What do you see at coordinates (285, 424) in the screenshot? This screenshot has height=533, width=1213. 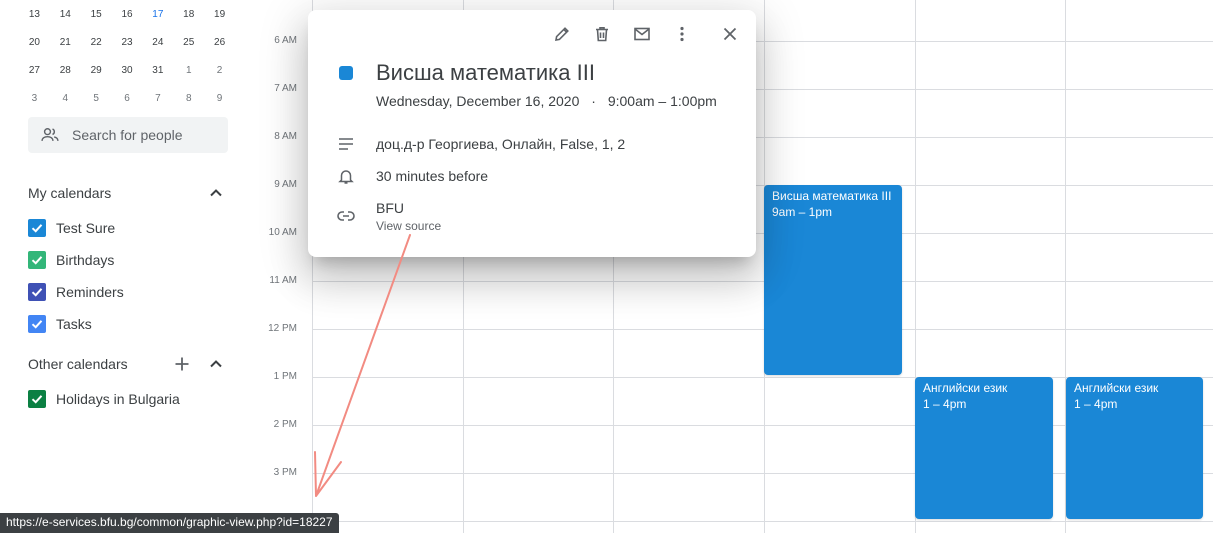 I see `time-label: 2 PM` at bounding box center [285, 424].